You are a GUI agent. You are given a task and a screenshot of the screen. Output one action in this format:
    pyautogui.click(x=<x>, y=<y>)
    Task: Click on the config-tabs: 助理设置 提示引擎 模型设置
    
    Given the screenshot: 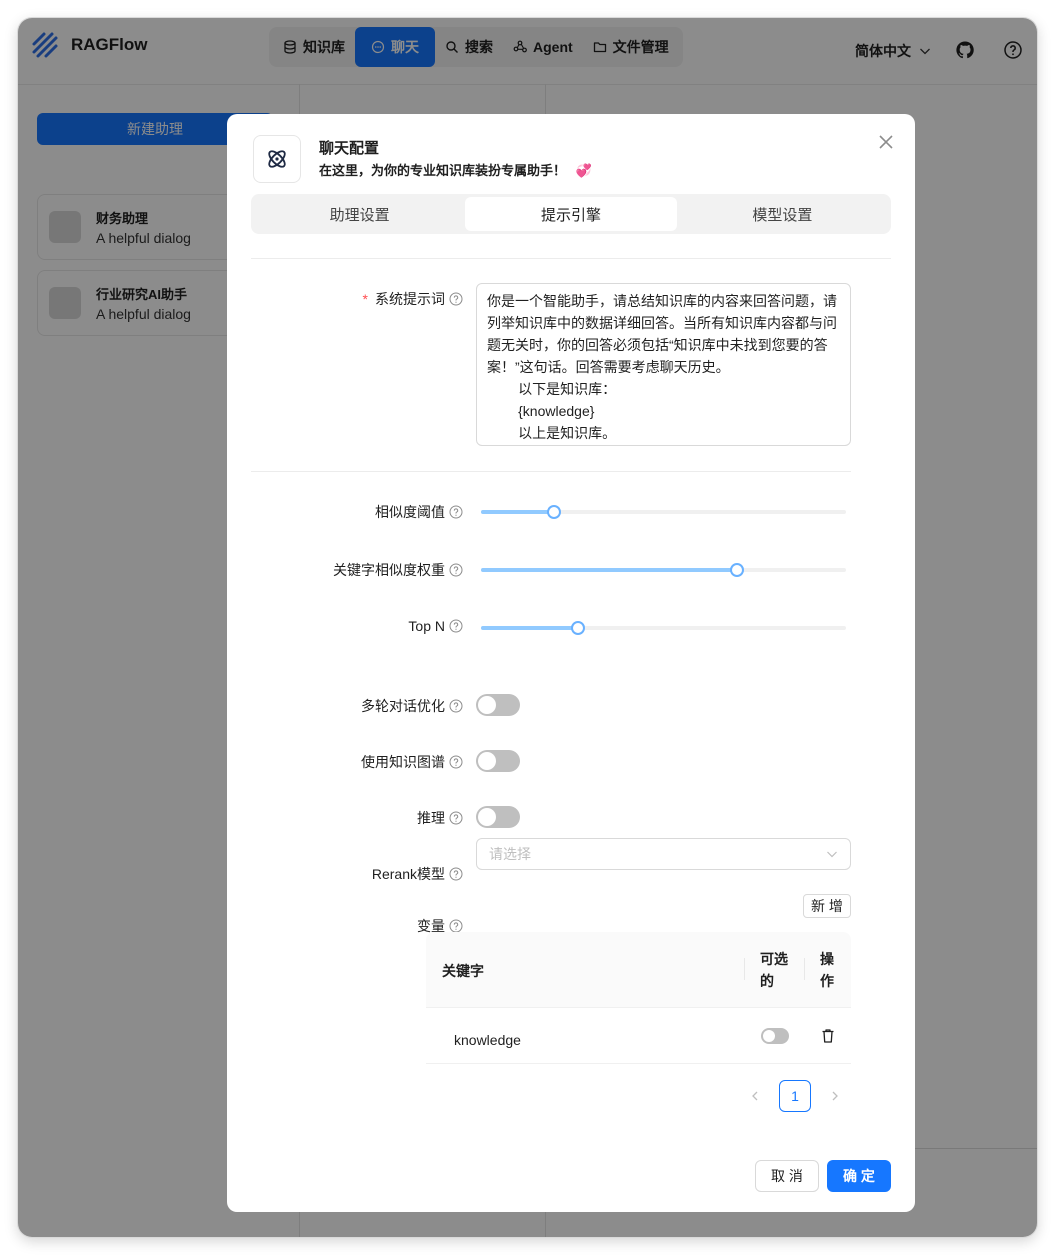 What is the action you would take?
    pyautogui.click(x=571, y=214)
    